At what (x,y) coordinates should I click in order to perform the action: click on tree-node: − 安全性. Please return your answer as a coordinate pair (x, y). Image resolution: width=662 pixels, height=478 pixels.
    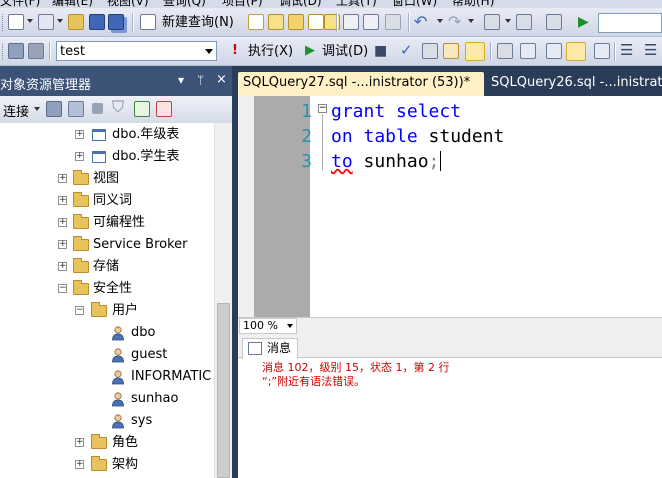
    Looking at the image, I should click on (107, 289).